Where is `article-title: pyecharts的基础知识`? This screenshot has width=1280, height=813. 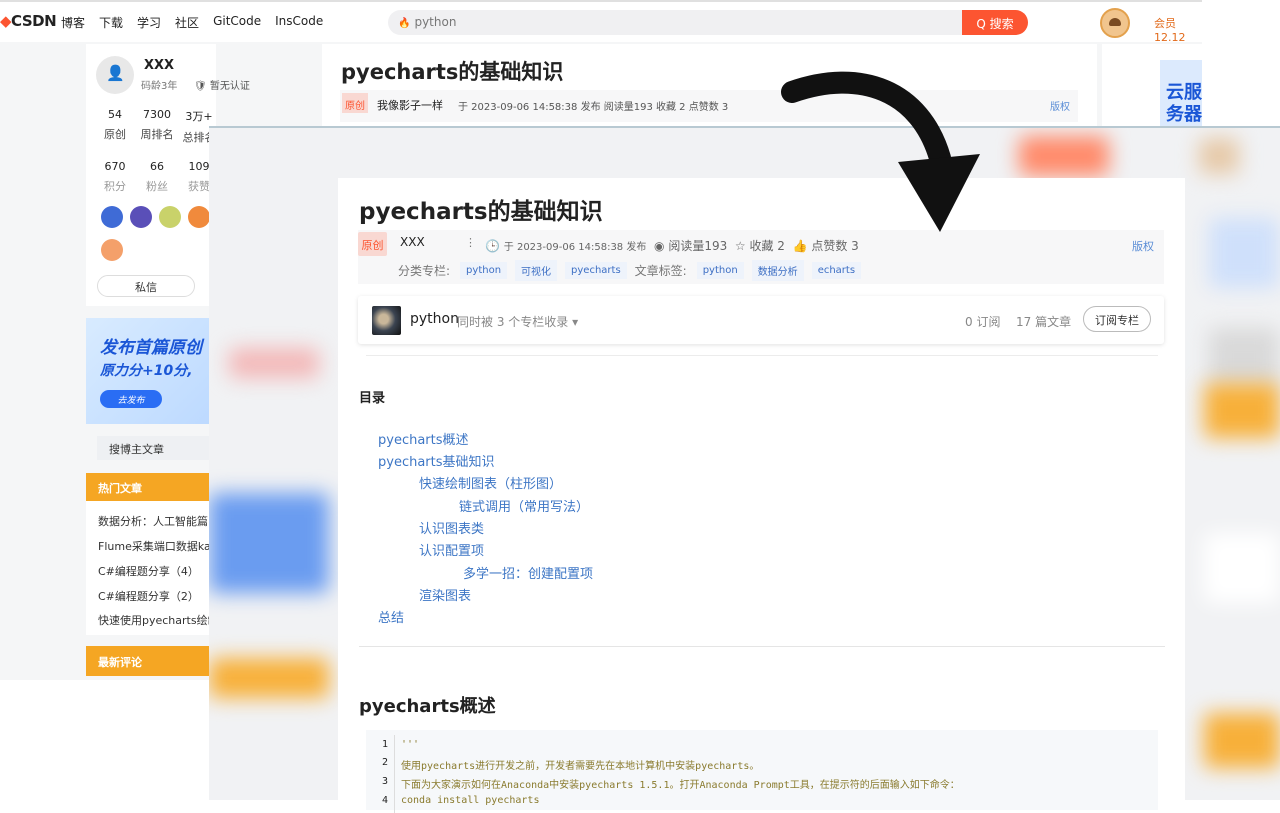
article-title: pyecharts的基础知识 is located at coordinates (481, 212).